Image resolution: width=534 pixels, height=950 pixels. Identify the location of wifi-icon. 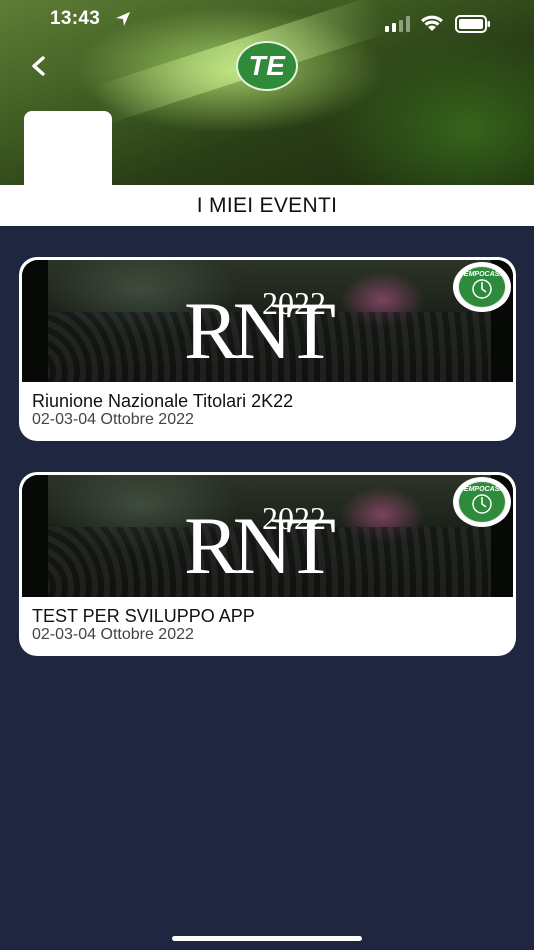
(432, 23).